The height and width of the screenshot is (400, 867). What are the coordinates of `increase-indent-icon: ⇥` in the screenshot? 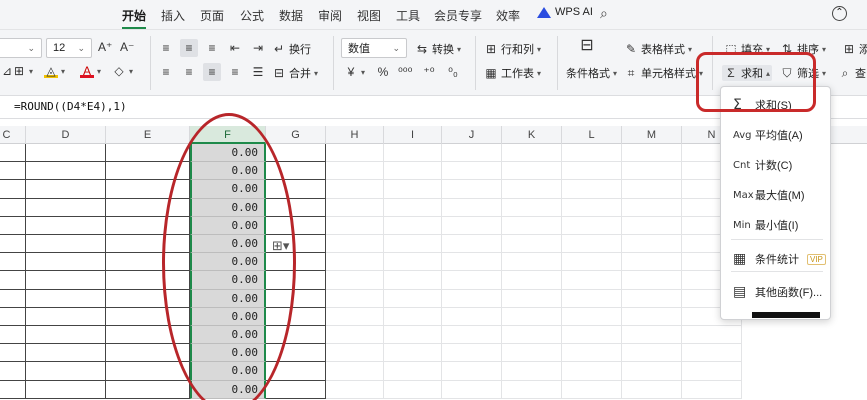 It's located at (258, 48).